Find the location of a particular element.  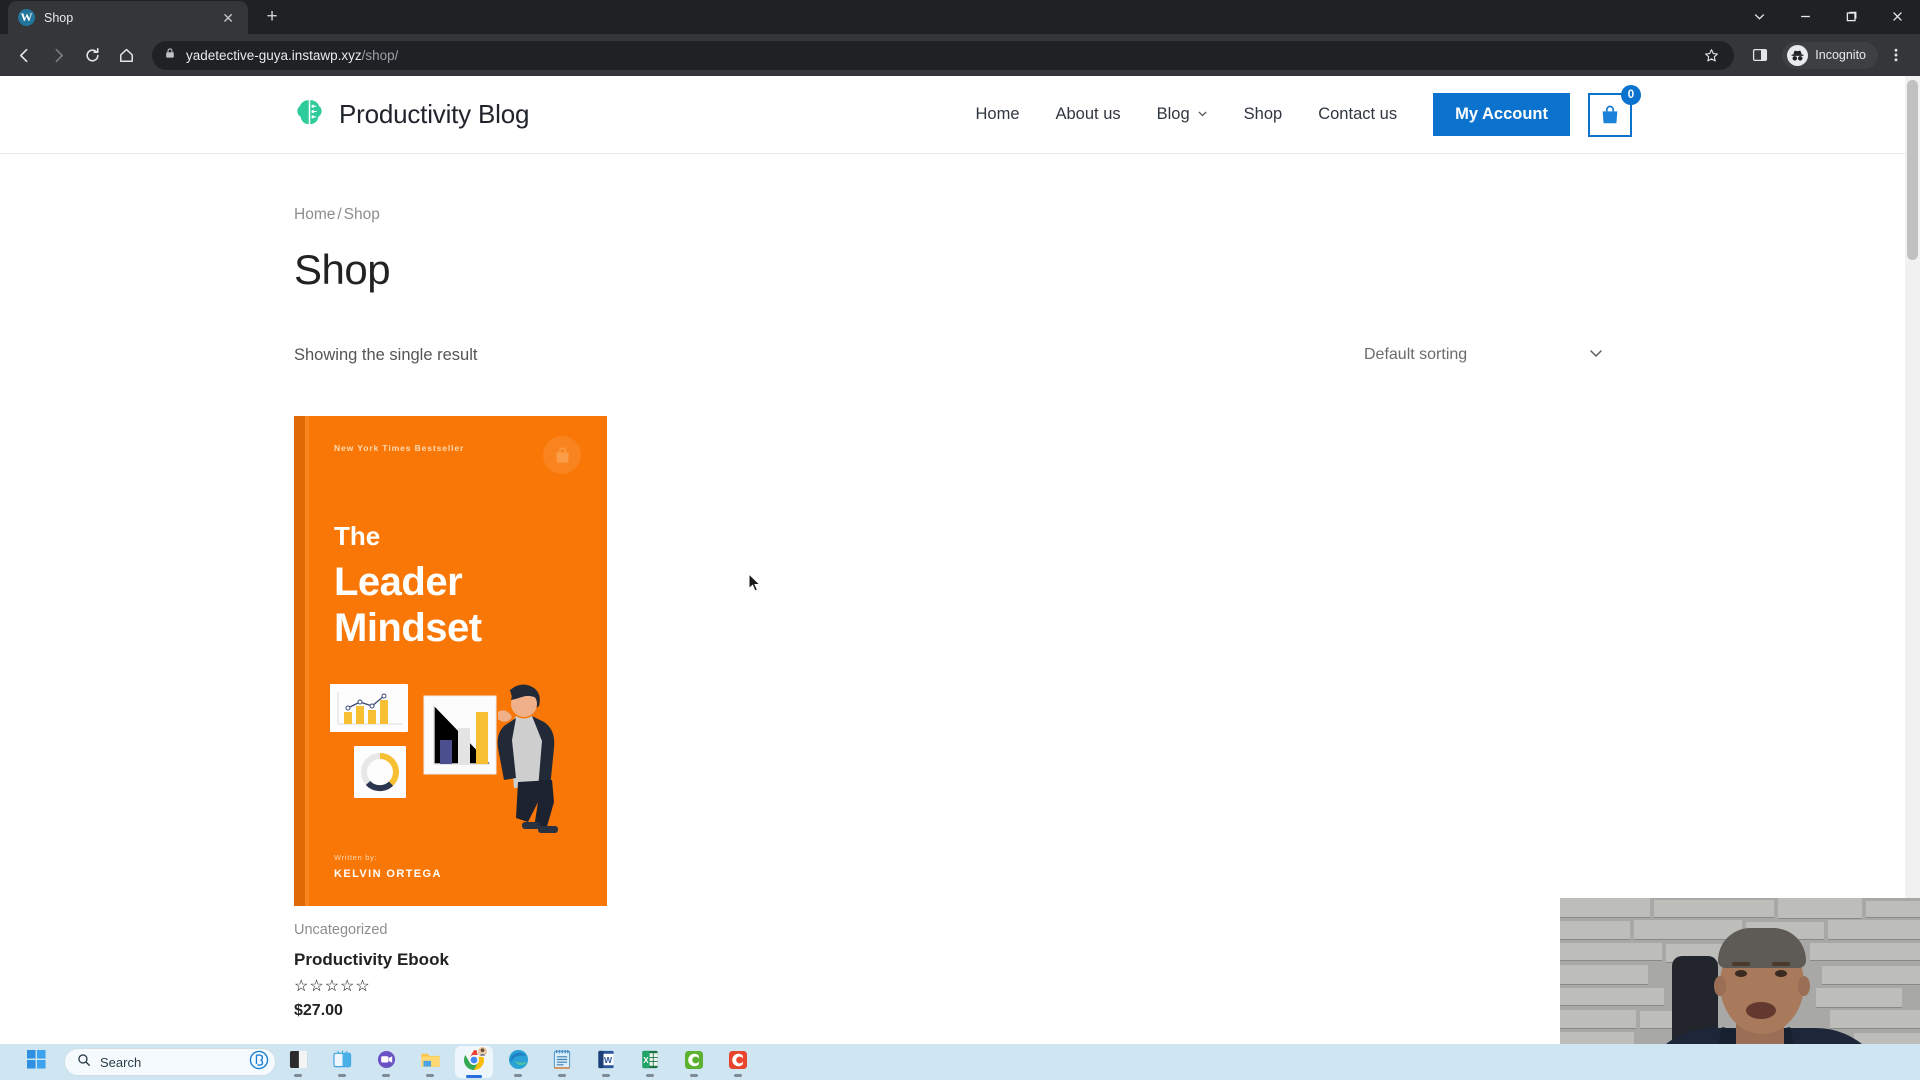

browser-tab-shop: W Shop ✕ is located at coordinates (128, 17).